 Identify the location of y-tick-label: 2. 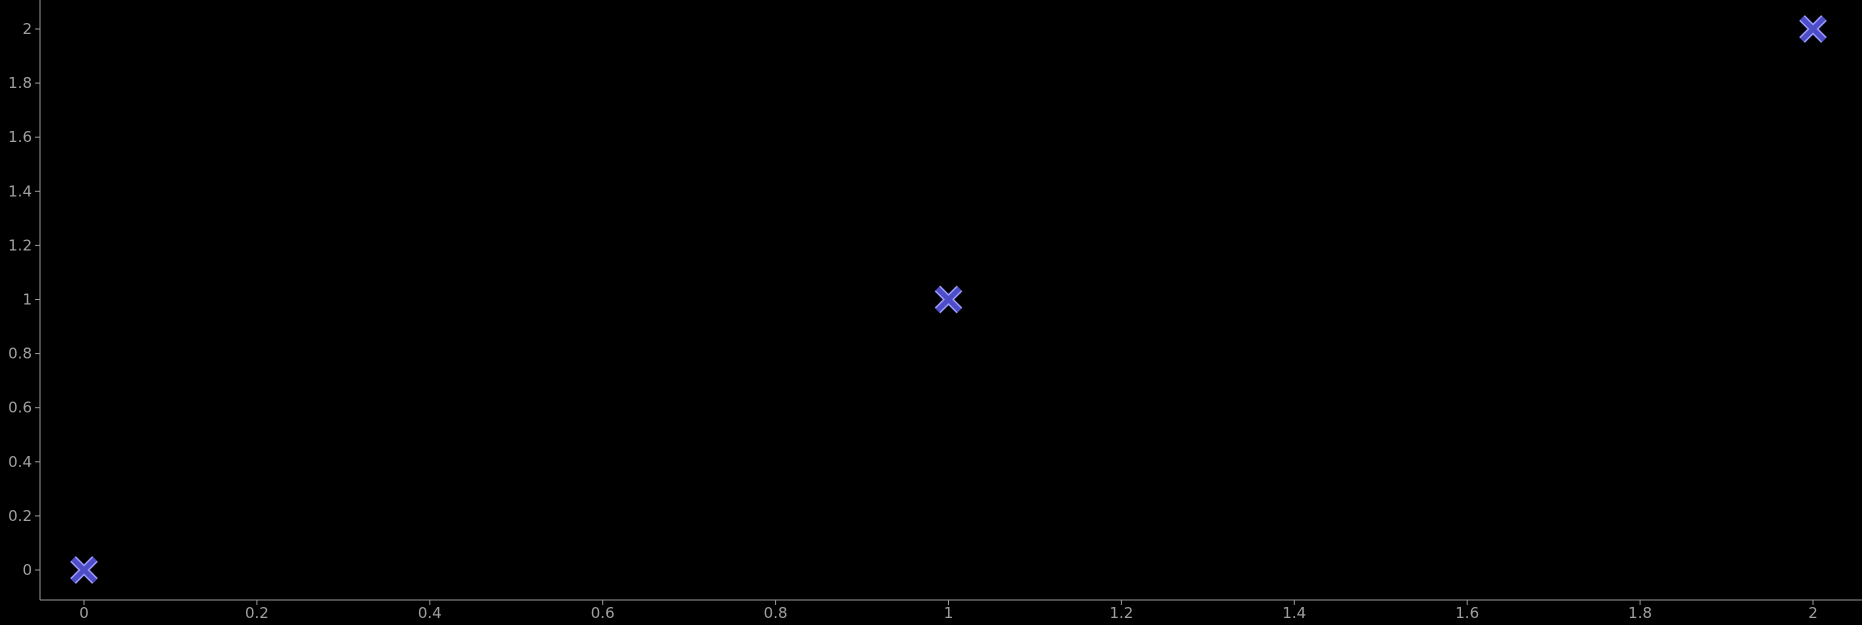
(27, 29).